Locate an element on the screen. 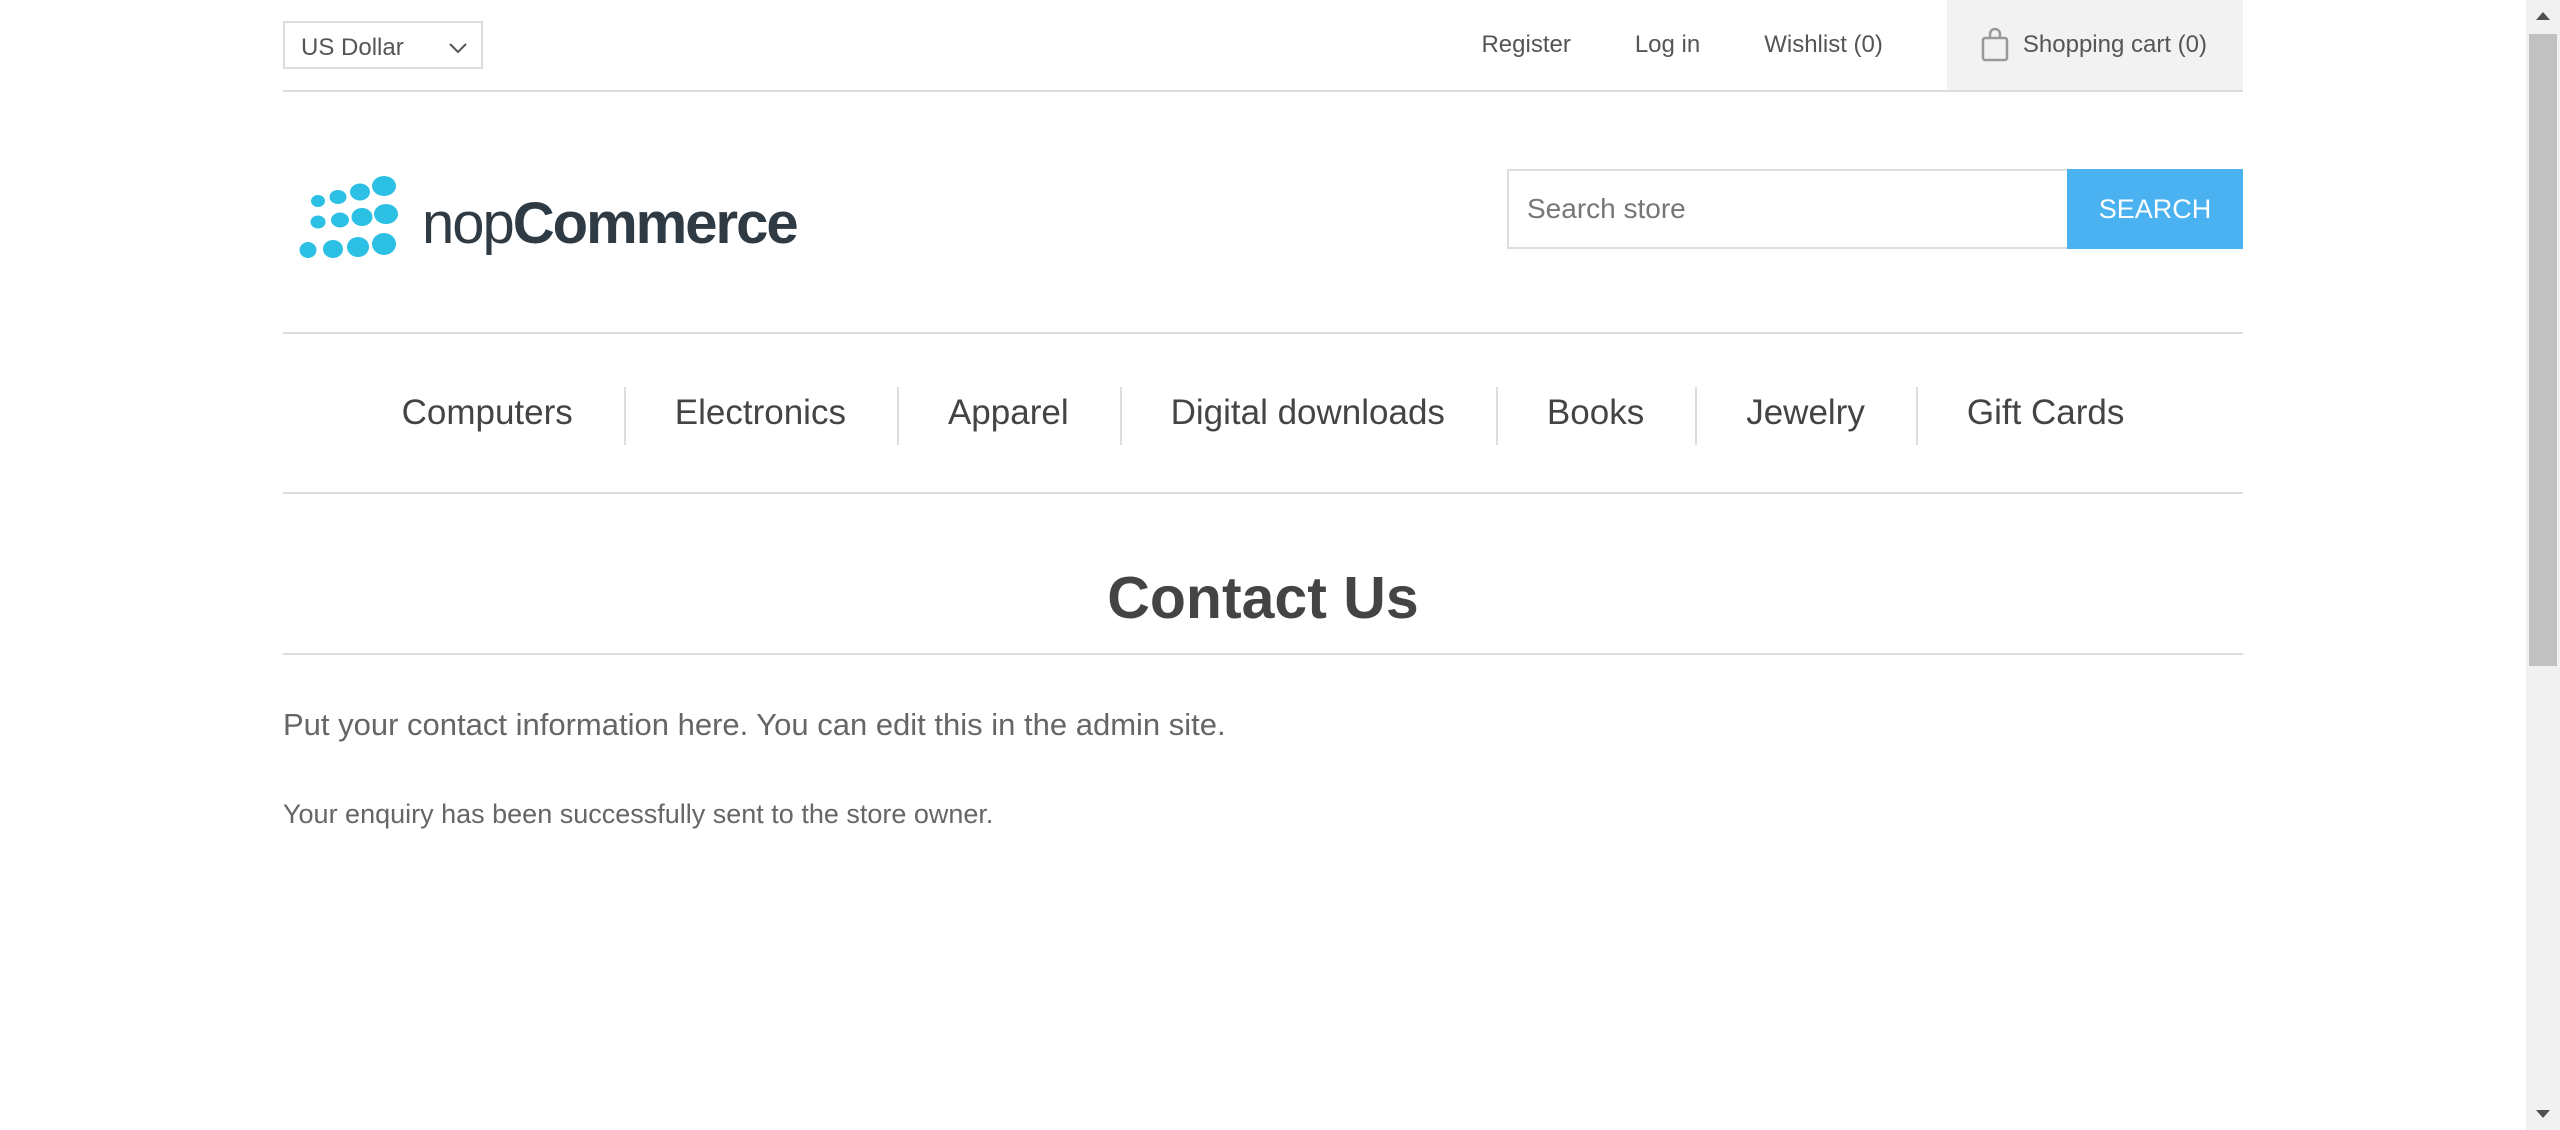 The width and height of the screenshot is (2560, 1130). store-logo: nopCommerce is located at coordinates (543, 220).